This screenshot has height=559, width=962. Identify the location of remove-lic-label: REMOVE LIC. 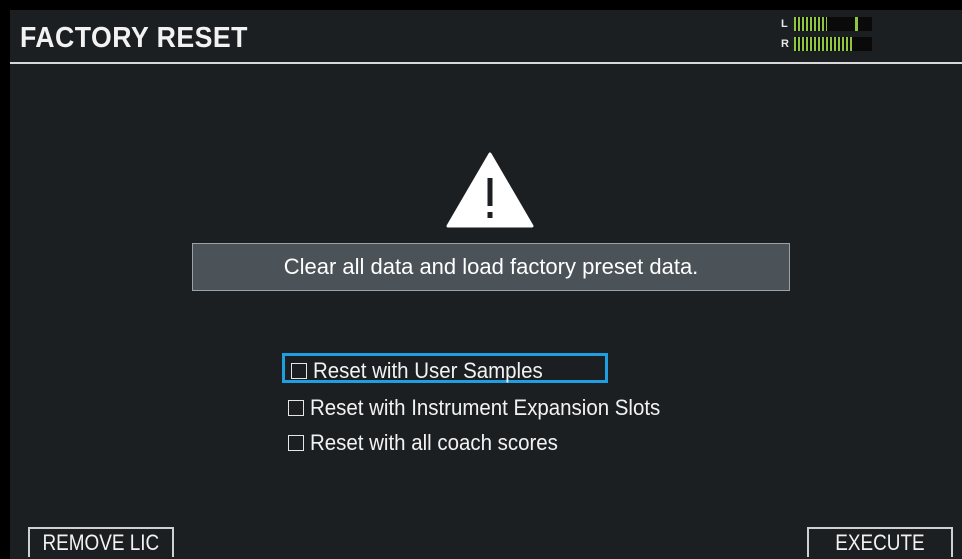
(101, 542).